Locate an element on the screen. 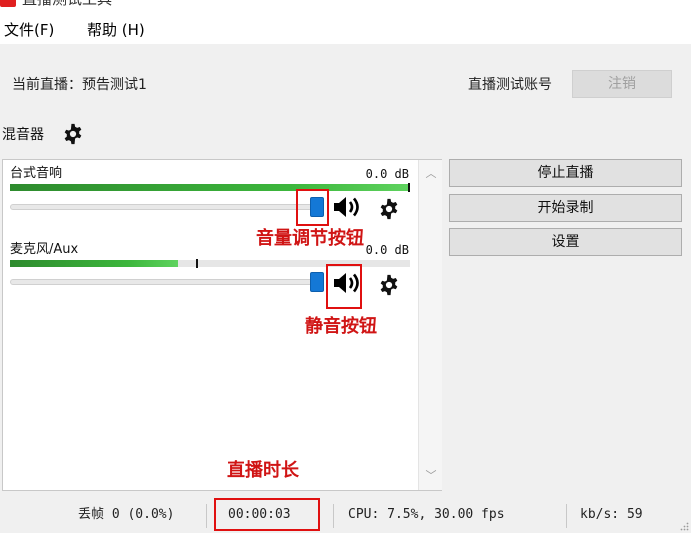  menu-help: 帮助 (H) is located at coordinates (116, 30).